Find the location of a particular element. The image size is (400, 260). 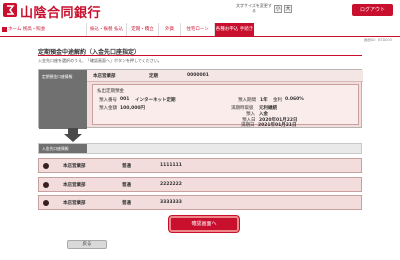

header: 山陰合同銀行 文字サイズを変更する 小 大 ログアウト is located at coordinates (200, 11).